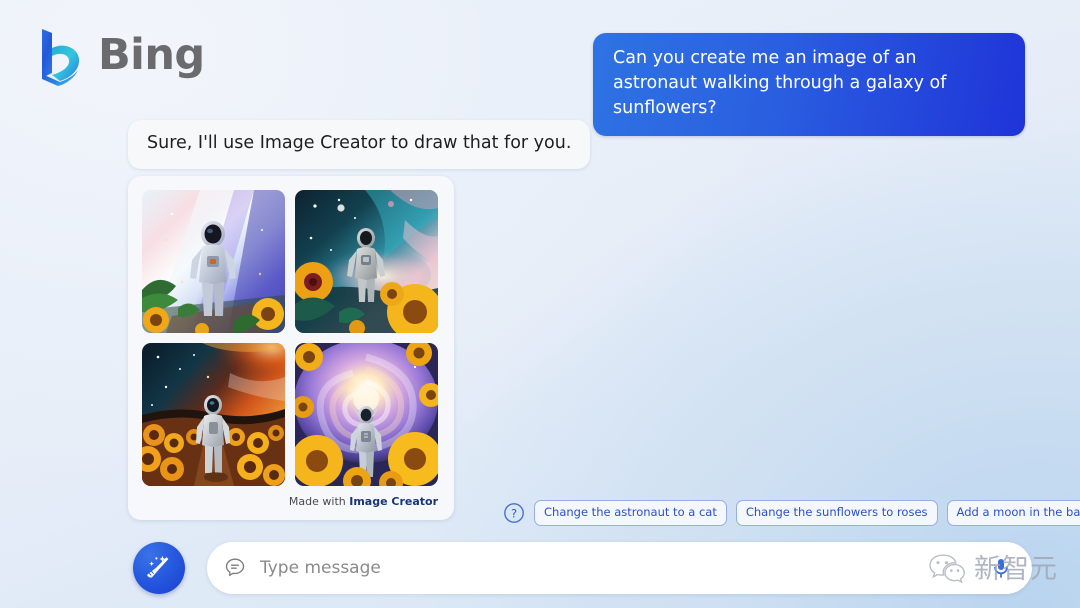 Image resolution: width=1080 pixels, height=608 pixels. What do you see at coordinates (393, 501) in the screenshot?
I see `attribution-brand: Image Creator` at bounding box center [393, 501].